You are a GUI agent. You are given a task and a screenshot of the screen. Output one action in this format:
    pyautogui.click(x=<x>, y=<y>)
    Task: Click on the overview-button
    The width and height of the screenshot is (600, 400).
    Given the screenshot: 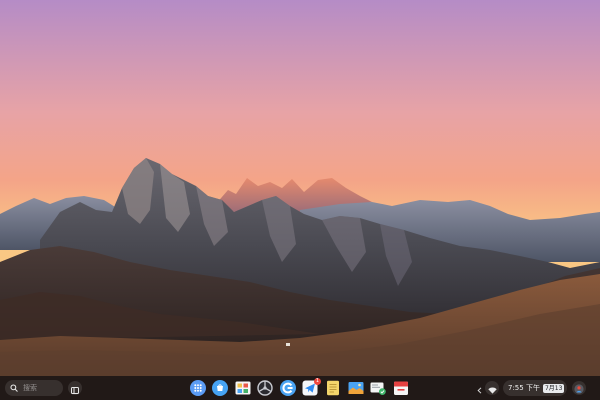 What is the action you would take?
    pyautogui.click(x=75, y=388)
    